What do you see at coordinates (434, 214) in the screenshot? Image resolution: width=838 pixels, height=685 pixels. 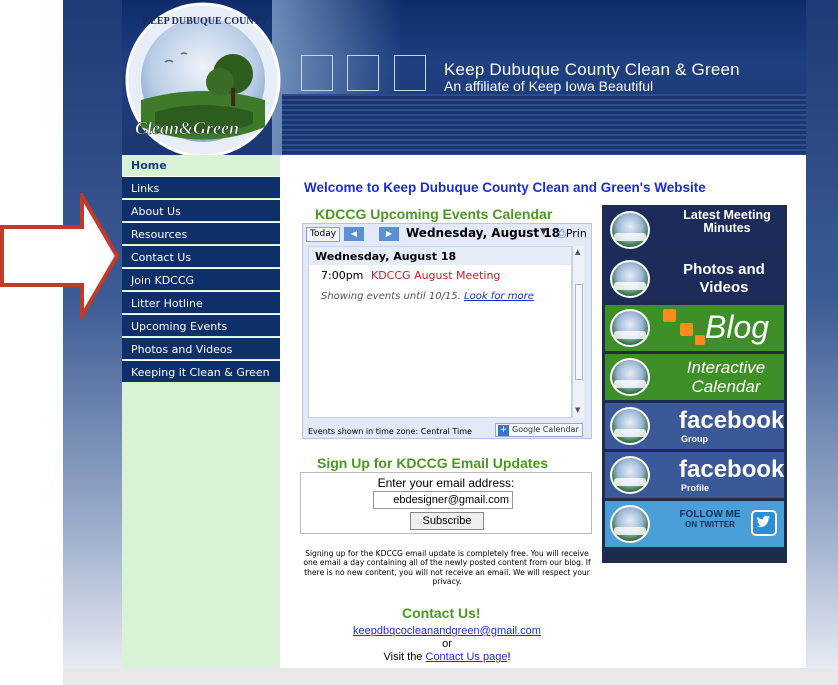 I see `calendar-heading: KDCCG Upcoming Events Calendar` at bounding box center [434, 214].